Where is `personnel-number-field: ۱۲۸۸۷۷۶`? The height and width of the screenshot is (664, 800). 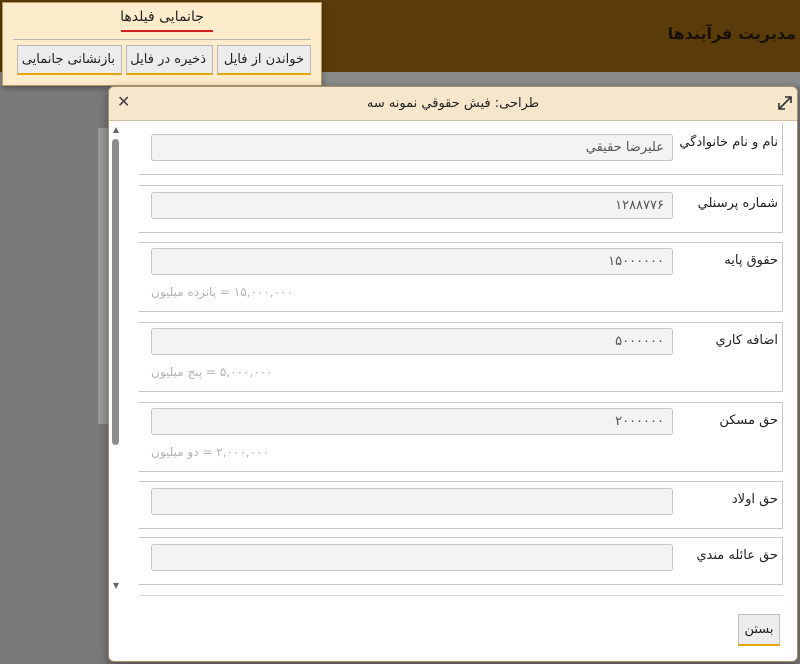 personnel-number-field: ۱۲۸۸۷۷۶ is located at coordinates (412, 205).